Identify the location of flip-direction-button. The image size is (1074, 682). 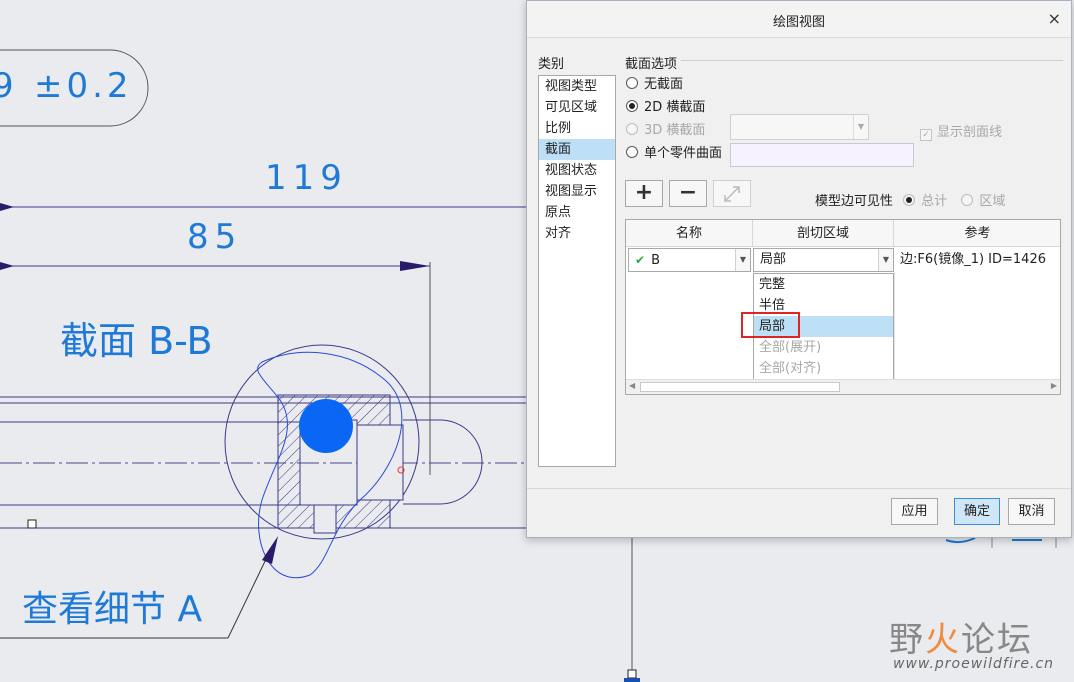
(732, 193).